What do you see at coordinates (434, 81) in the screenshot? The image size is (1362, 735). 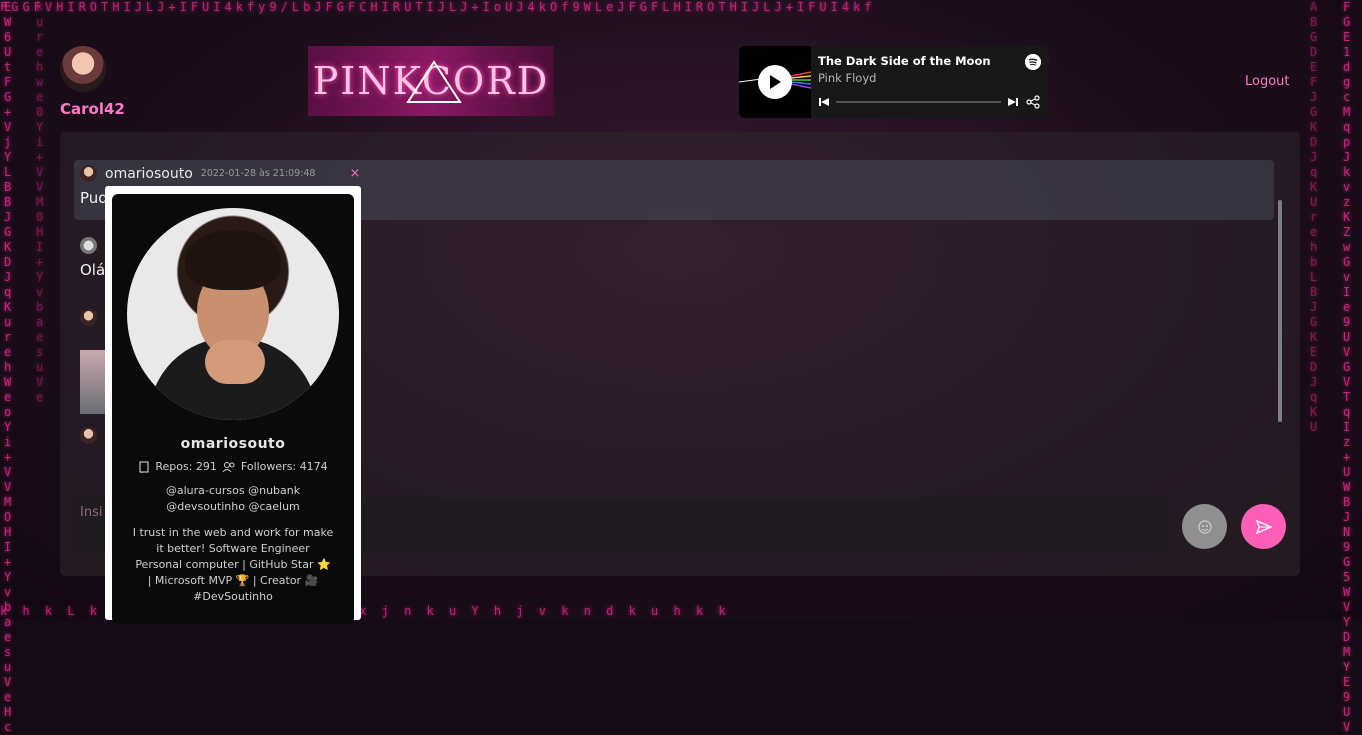 I see `prism-icon` at bounding box center [434, 81].